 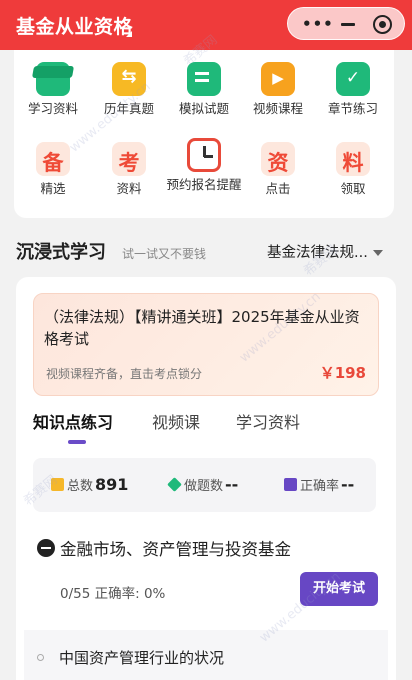 What do you see at coordinates (80, 486) in the screenshot?
I see `stat-total-label: 总数` at bounding box center [80, 486].